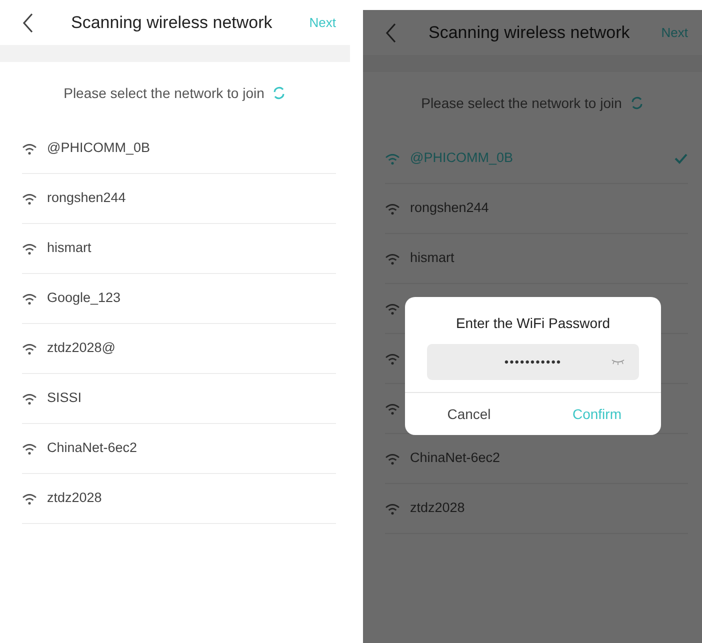 This screenshot has width=702, height=643. I want to click on network-name: ChinaNet-6ec2, so click(191, 448).